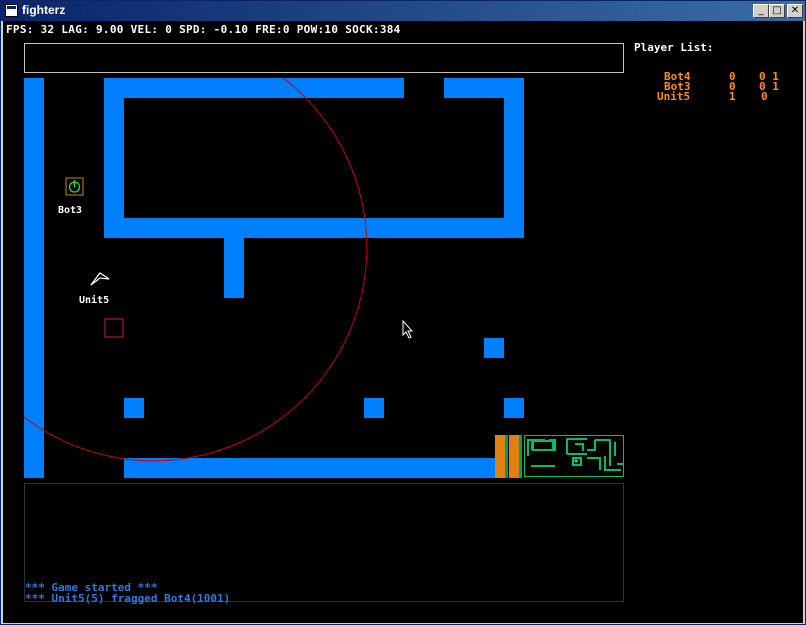  Describe the element at coordinates (74, 186) in the screenshot. I see `bot3-power-icon` at that location.